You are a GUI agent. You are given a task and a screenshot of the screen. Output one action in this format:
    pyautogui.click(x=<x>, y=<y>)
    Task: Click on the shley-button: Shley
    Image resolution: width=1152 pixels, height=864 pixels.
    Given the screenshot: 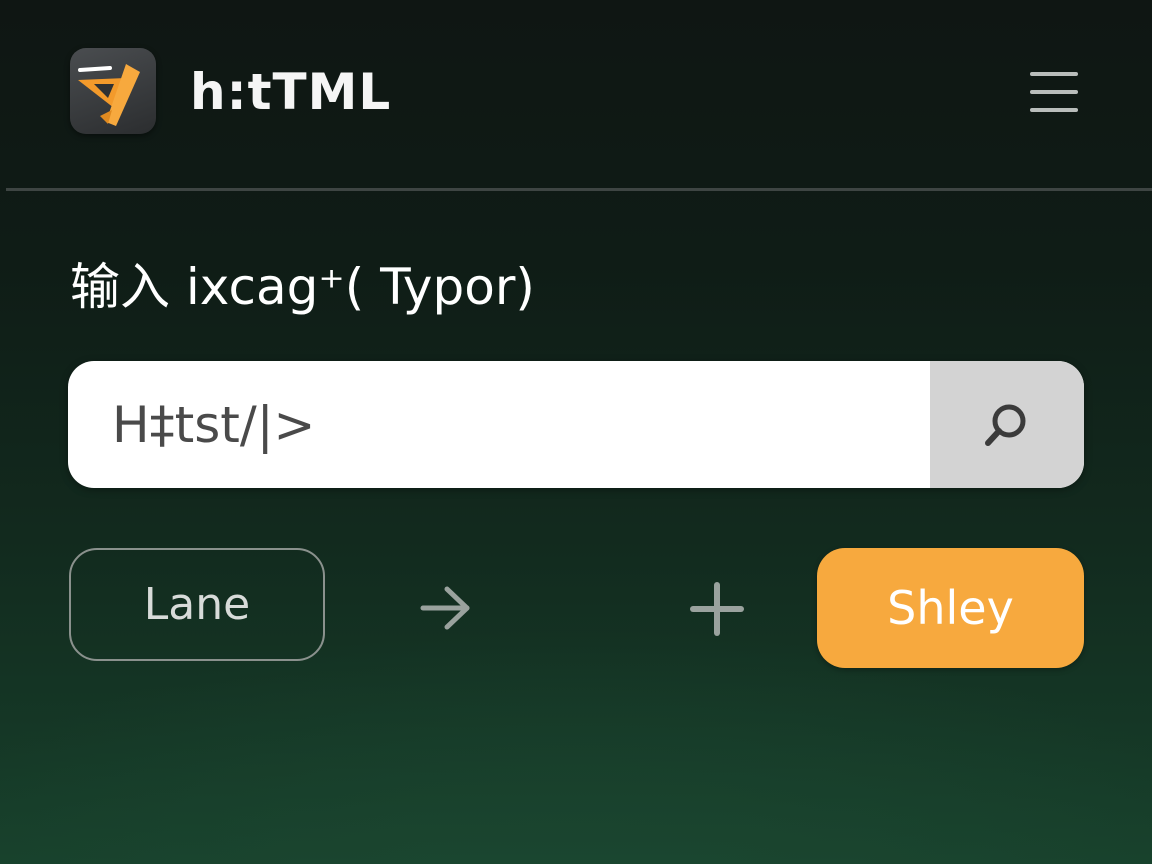 What is the action you would take?
    pyautogui.click(x=950, y=608)
    